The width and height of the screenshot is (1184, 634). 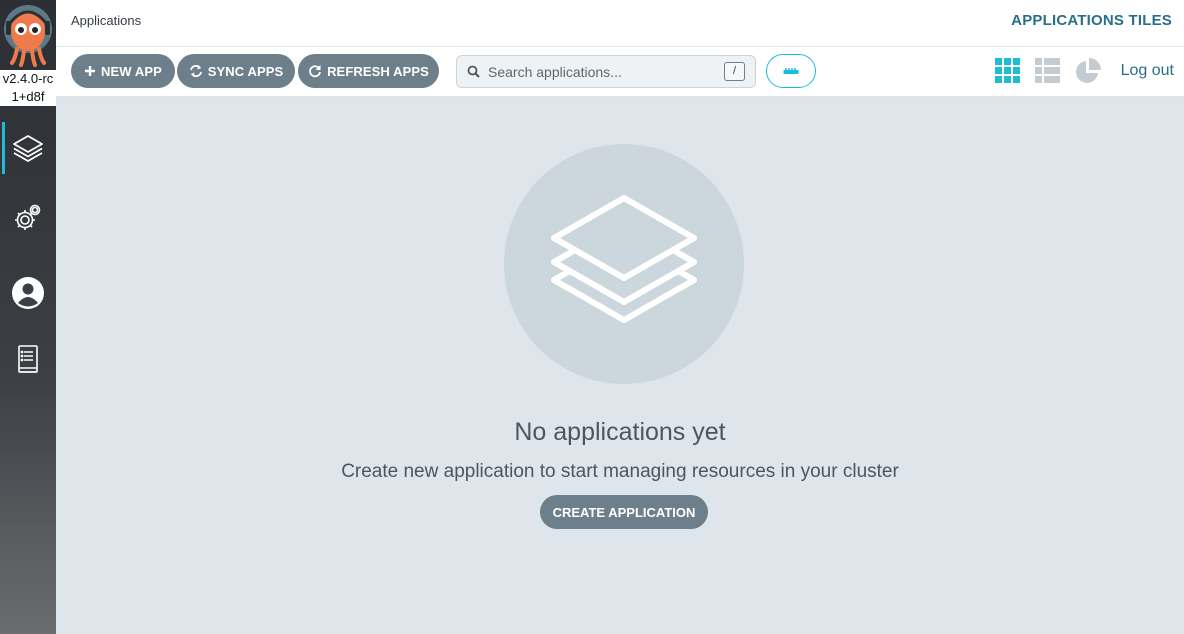 What do you see at coordinates (1147, 71) in the screenshot?
I see `logout-link: Log out` at bounding box center [1147, 71].